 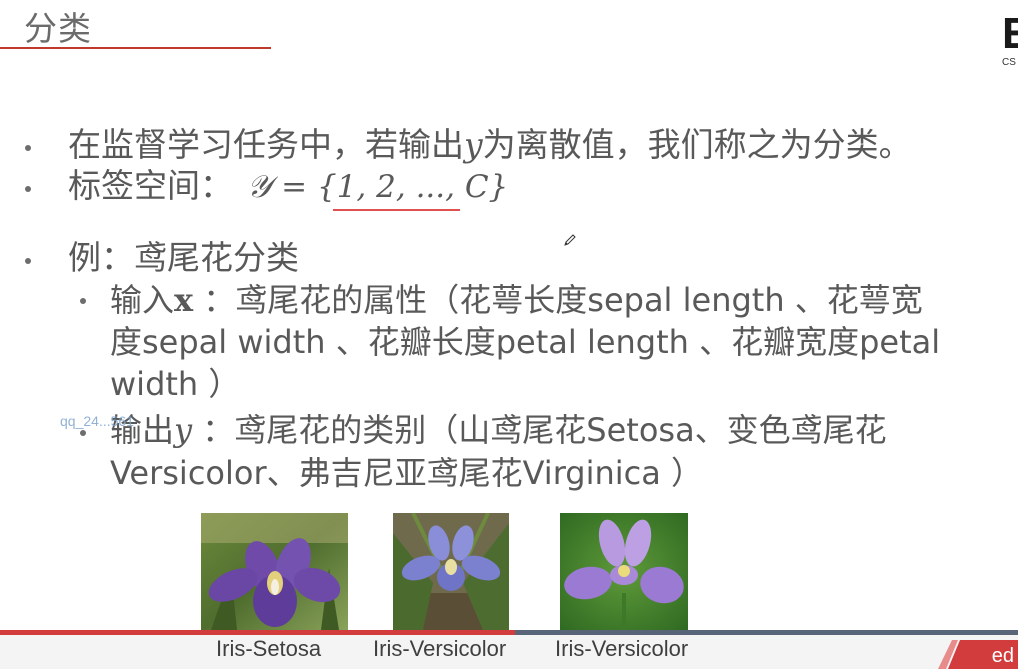 I want to click on bullet-definition: 在监督学习任务中，若输出y为离散值，我们称之为分类。, so click(x=490, y=145).